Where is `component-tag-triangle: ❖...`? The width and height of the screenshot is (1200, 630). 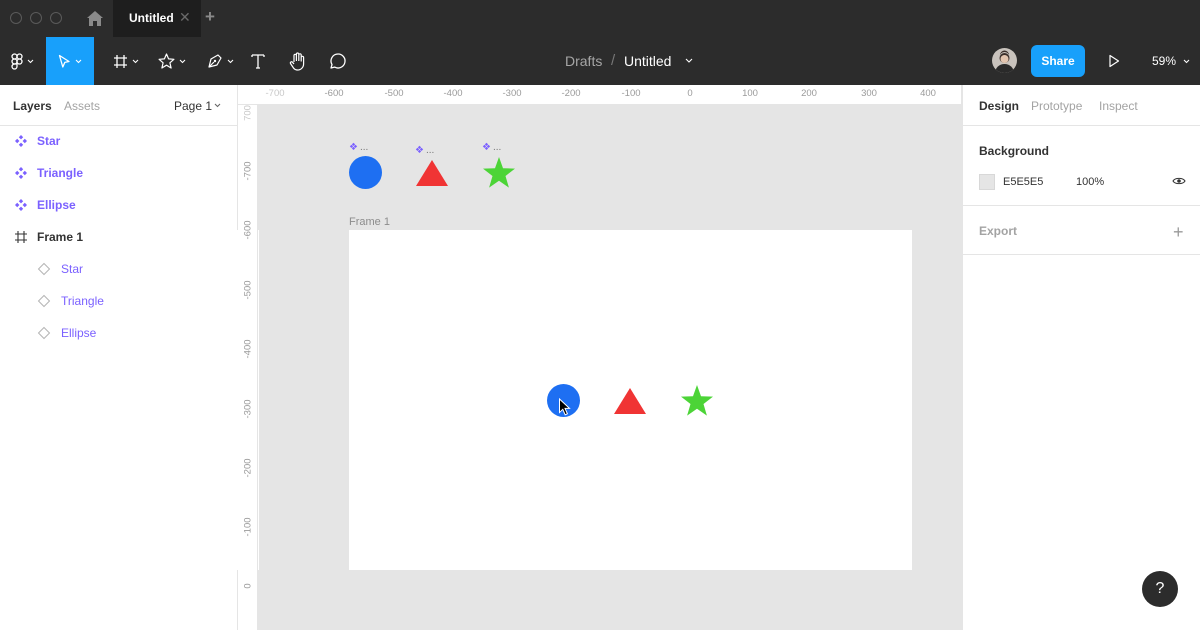 component-tag-triangle: ❖... is located at coordinates (424, 150).